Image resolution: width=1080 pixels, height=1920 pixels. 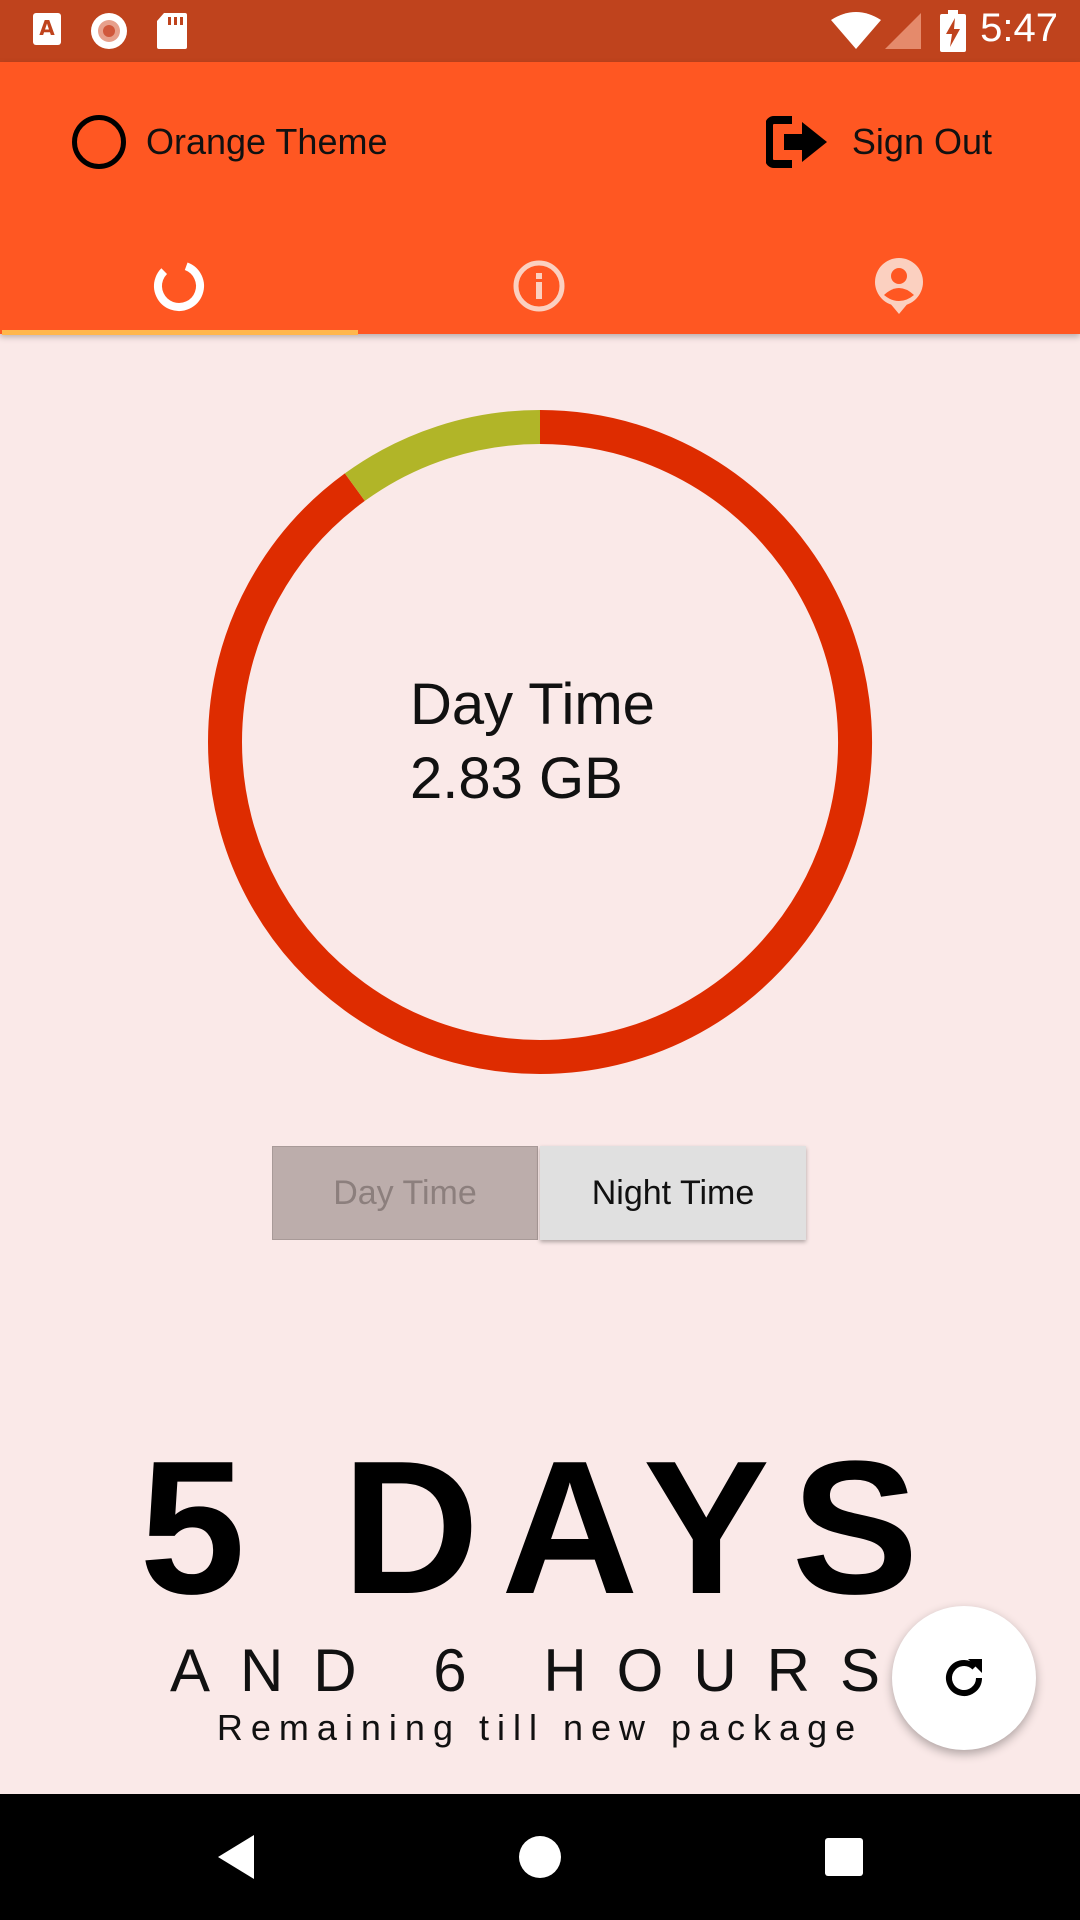 I want to click on tab-info, so click(x=539, y=286).